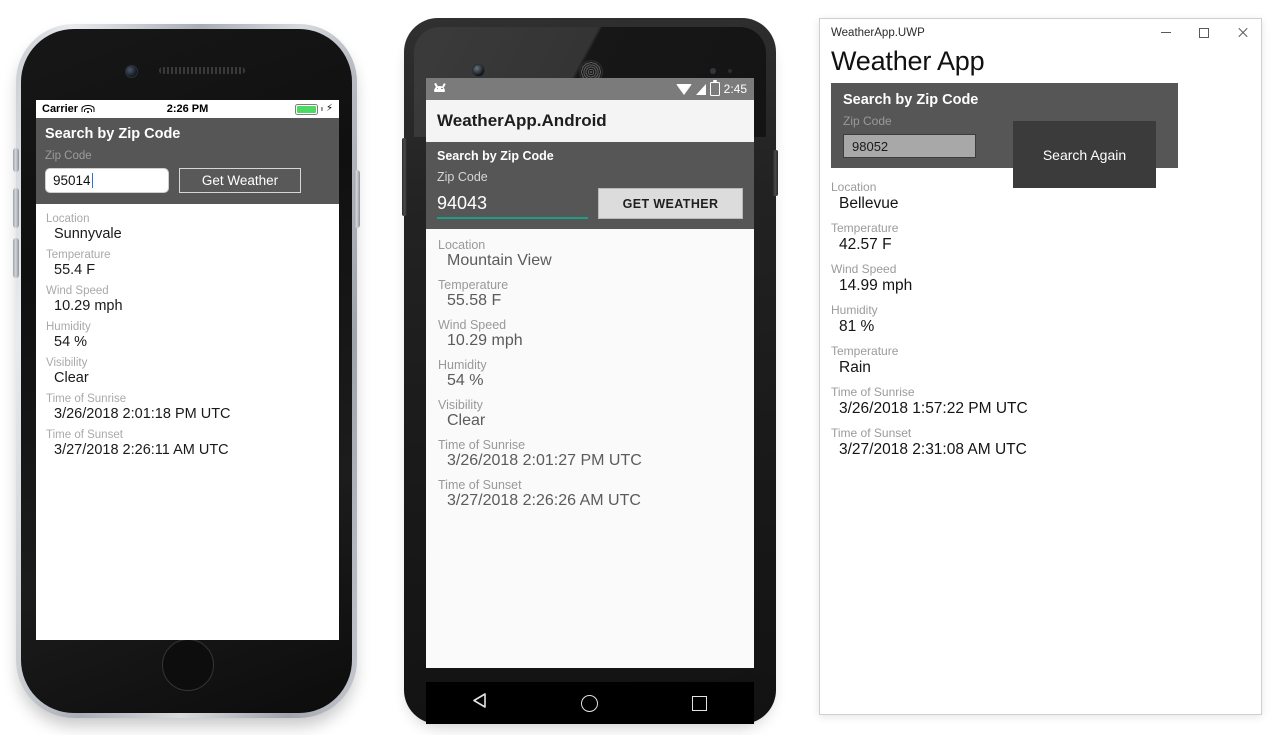 The image size is (1280, 735). What do you see at coordinates (670, 203) in the screenshot?
I see `get-weather-button: GET WEATHER` at bounding box center [670, 203].